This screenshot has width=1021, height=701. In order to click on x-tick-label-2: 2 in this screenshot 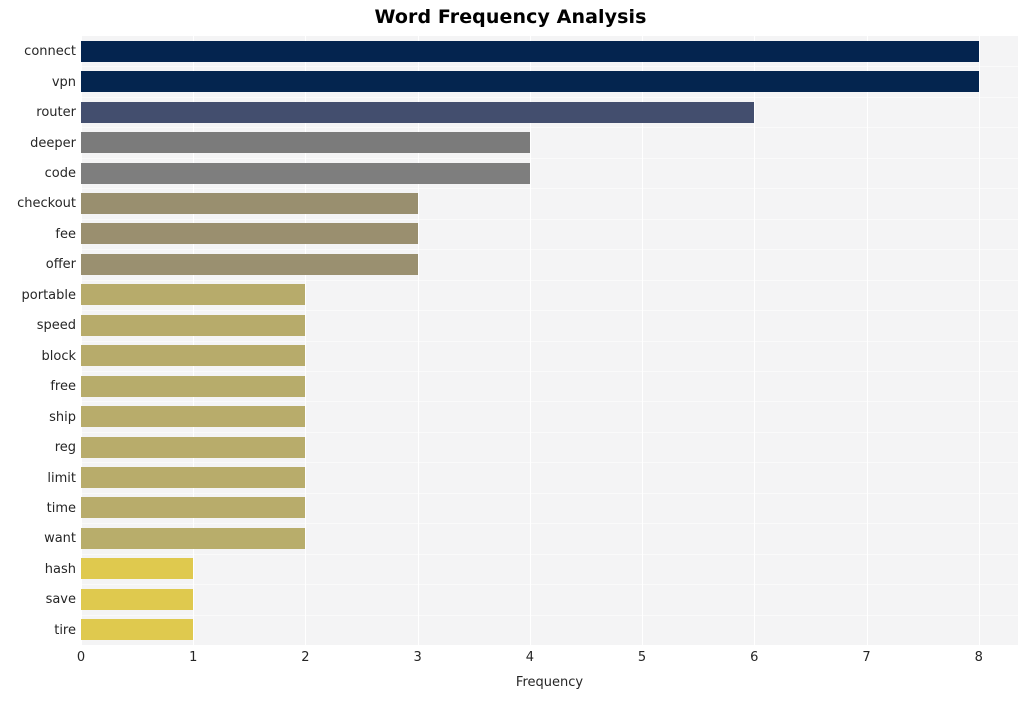, I will do `click(305, 657)`.